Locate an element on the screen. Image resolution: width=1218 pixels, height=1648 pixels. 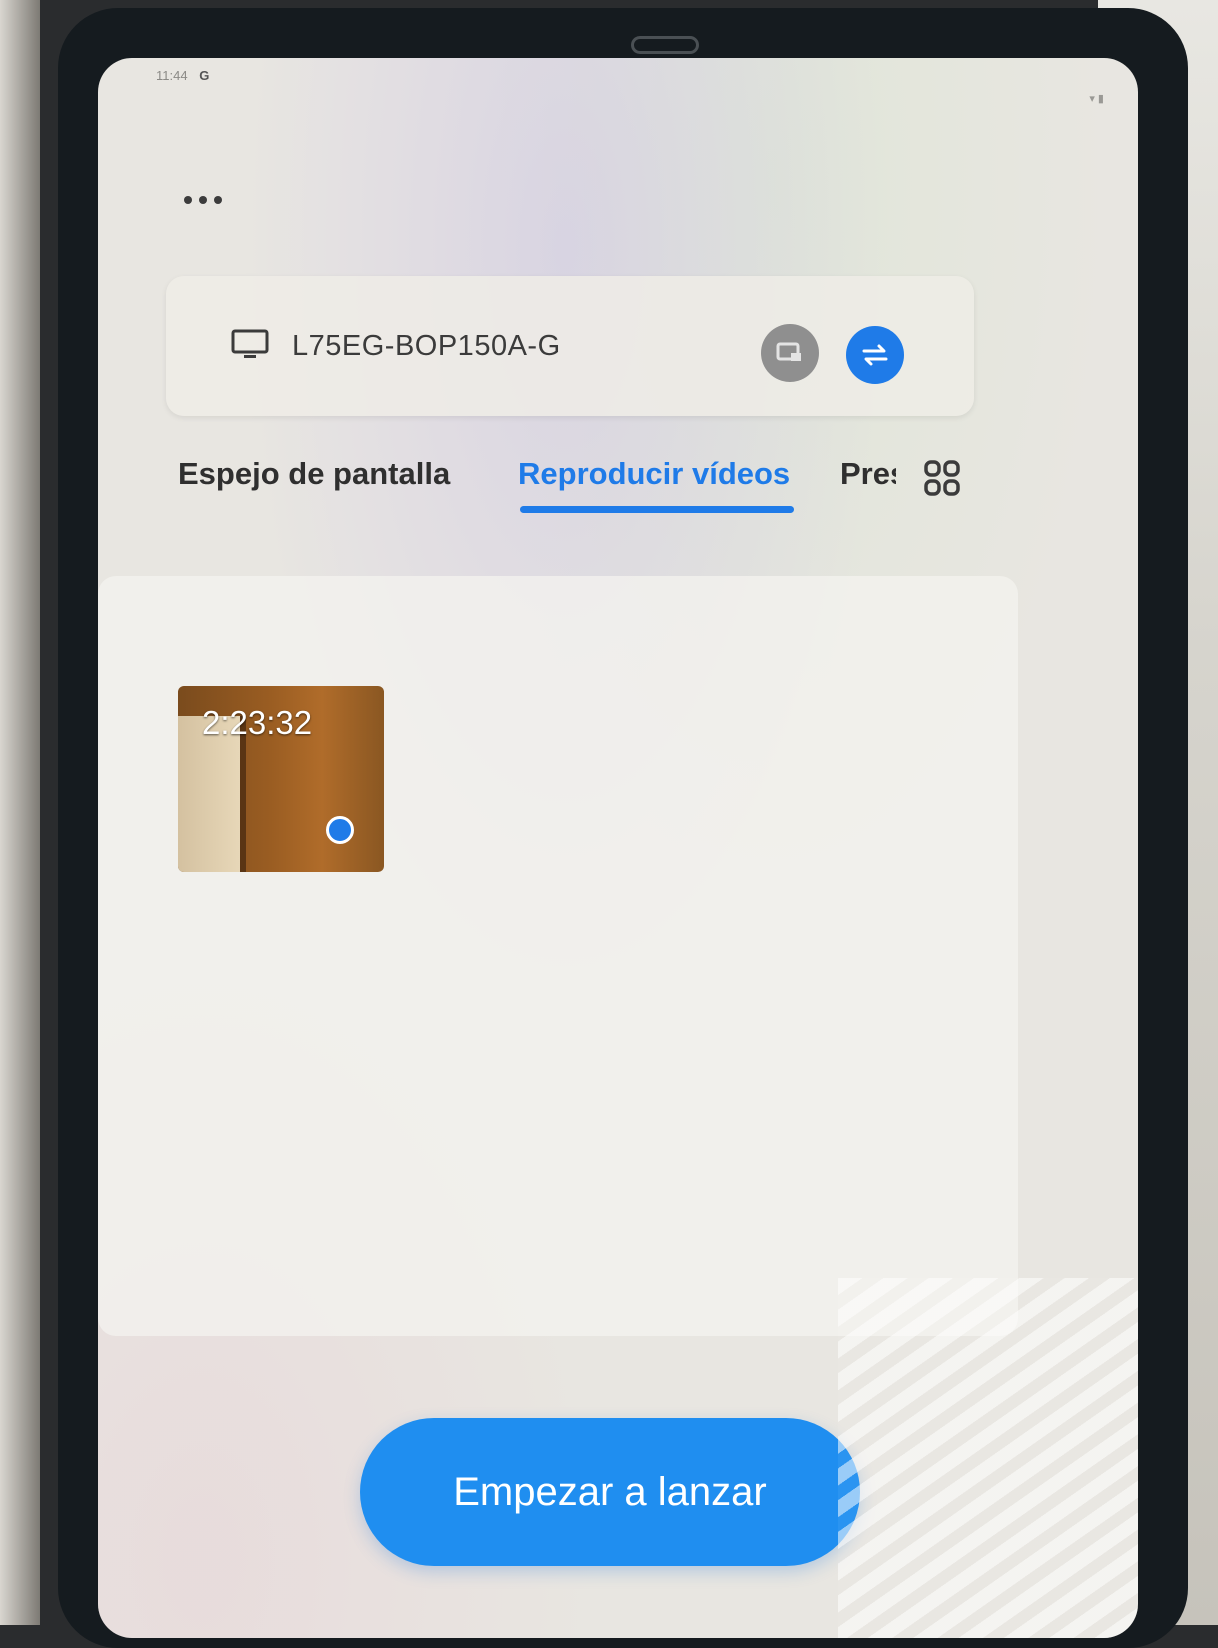
status-bar-left: 11:44 G is located at coordinates (182, 75).